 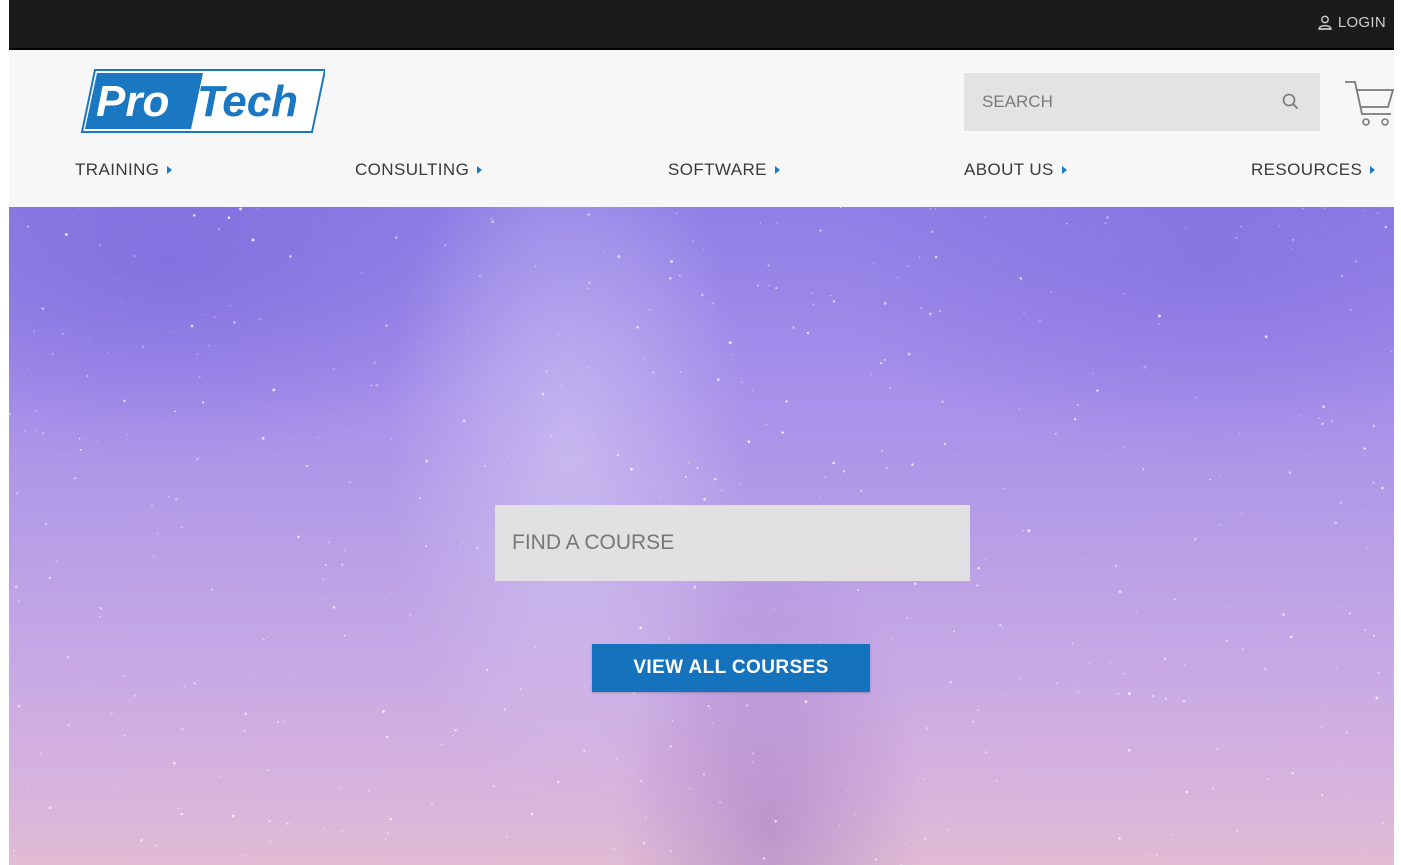 What do you see at coordinates (1361, 22) in the screenshot?
I see `login-label: LOGIN` at bounding box center [1361, 22].